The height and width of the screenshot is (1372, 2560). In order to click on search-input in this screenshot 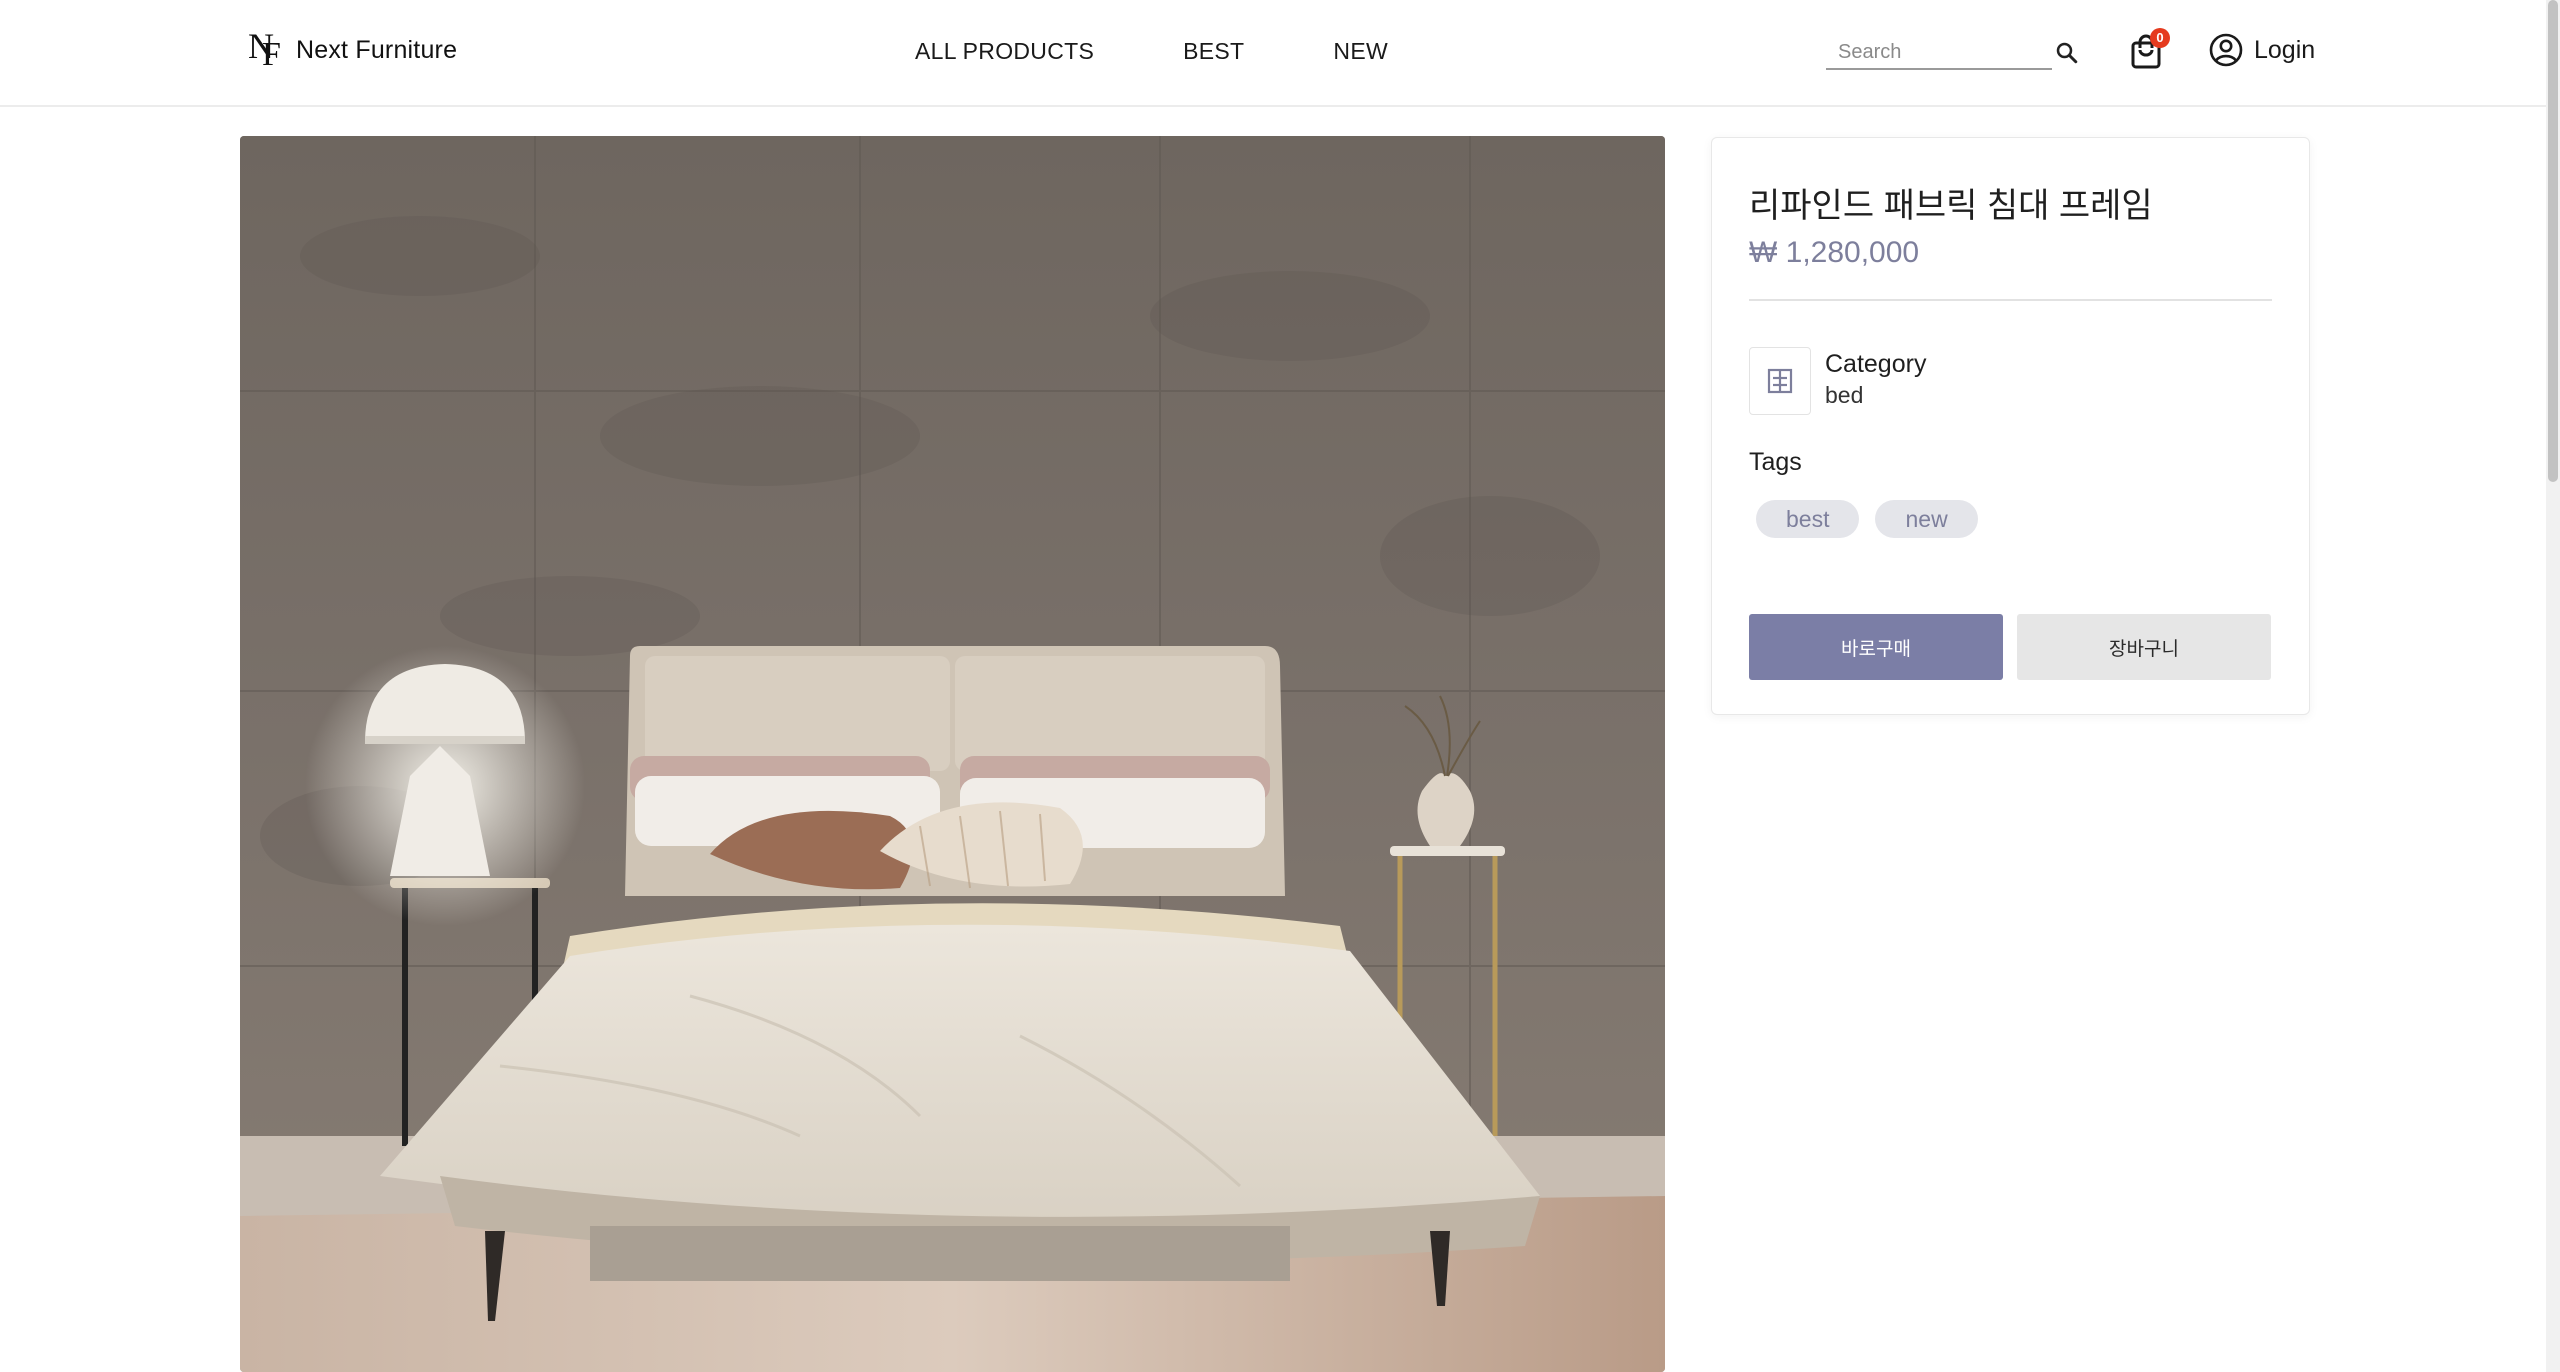, I will do `click(1939, 53)`.